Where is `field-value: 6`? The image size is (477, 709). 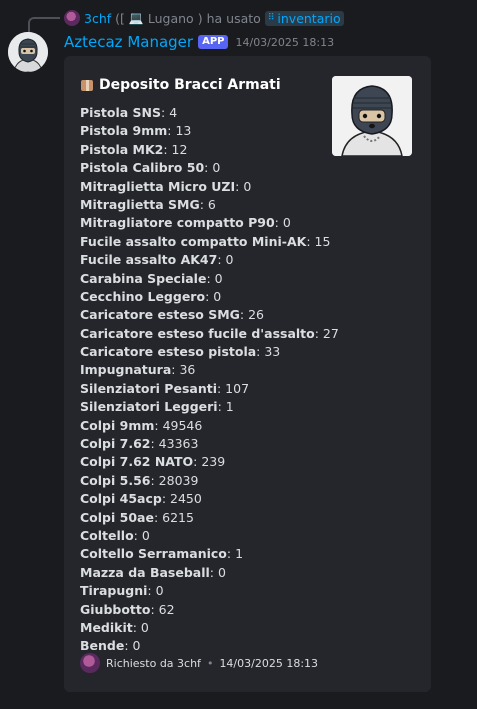 field-value: 6 is located at coordinates (211, 204).